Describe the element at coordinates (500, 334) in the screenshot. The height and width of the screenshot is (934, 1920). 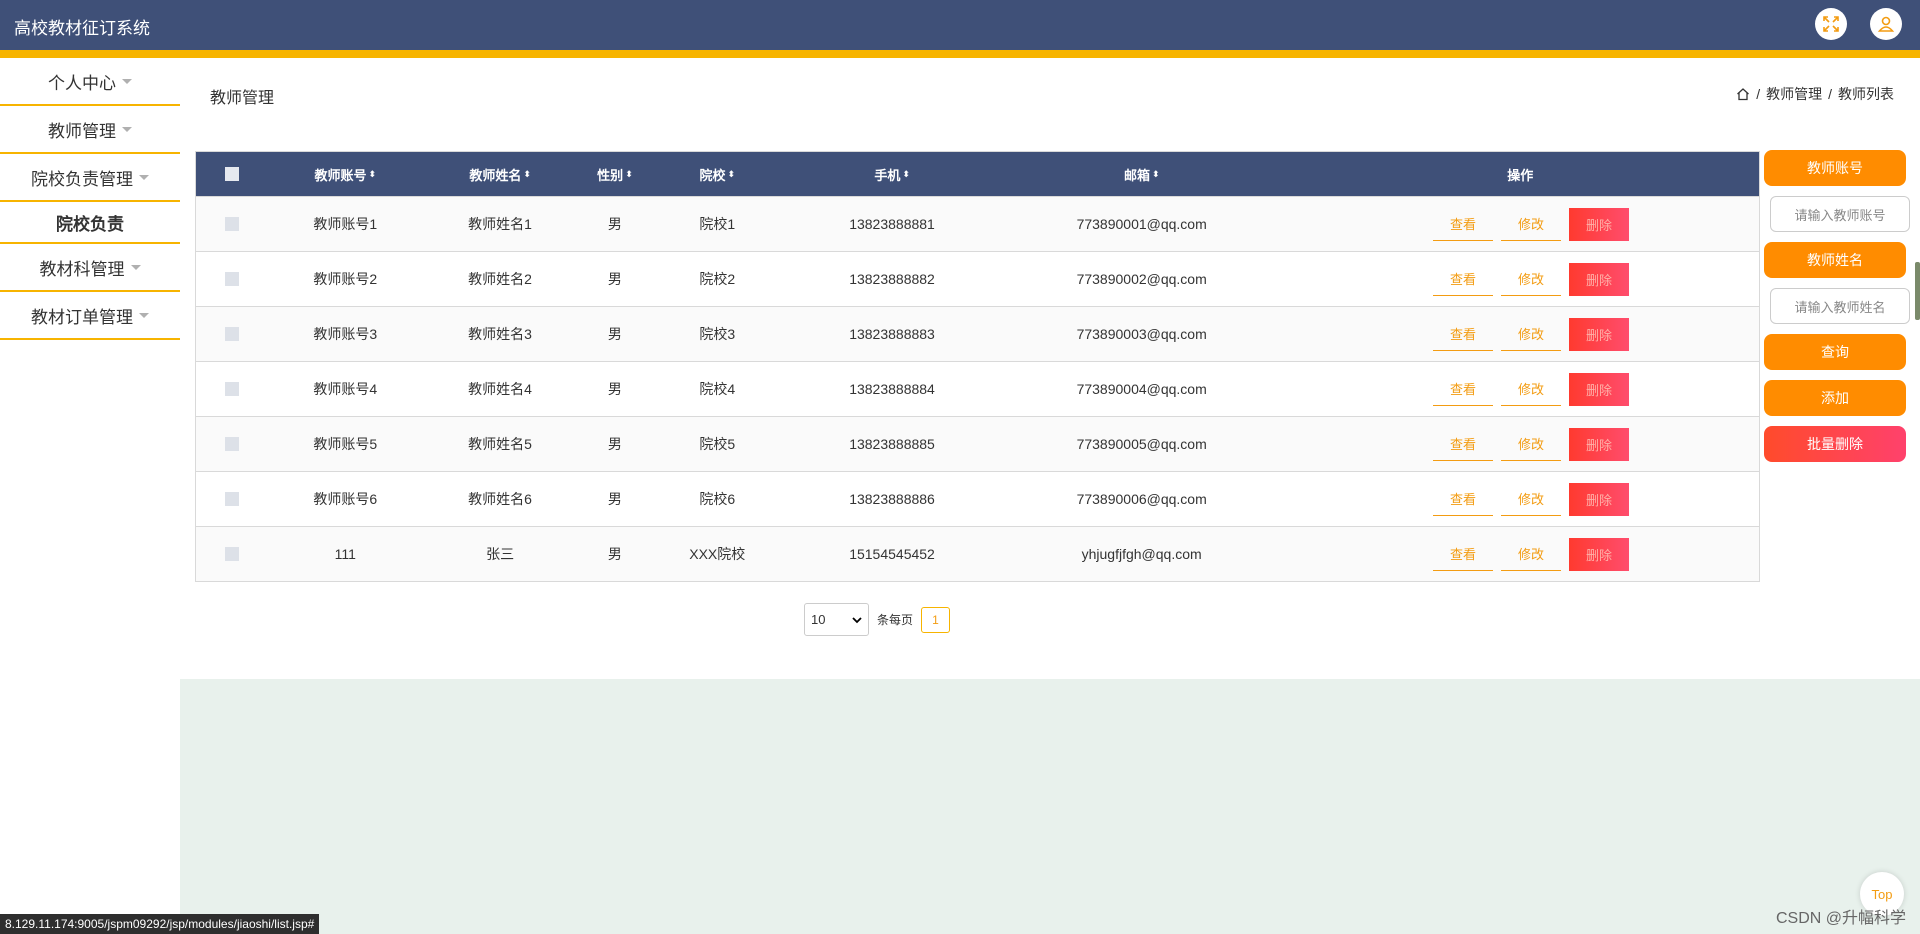
I see `cell-name: 教师姓名3` at that location.